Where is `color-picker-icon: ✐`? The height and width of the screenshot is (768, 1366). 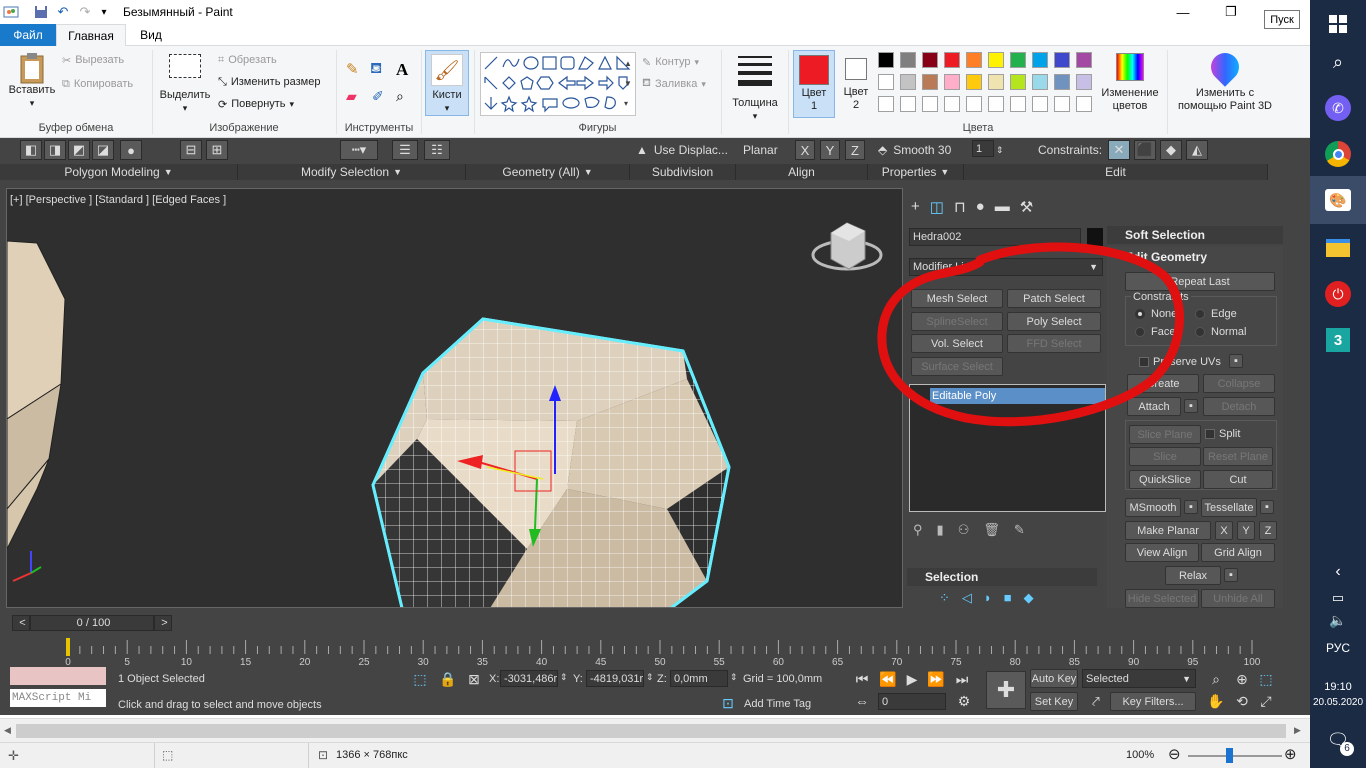
color-picker-icon: ✐ is located at coordinates (382, 98).